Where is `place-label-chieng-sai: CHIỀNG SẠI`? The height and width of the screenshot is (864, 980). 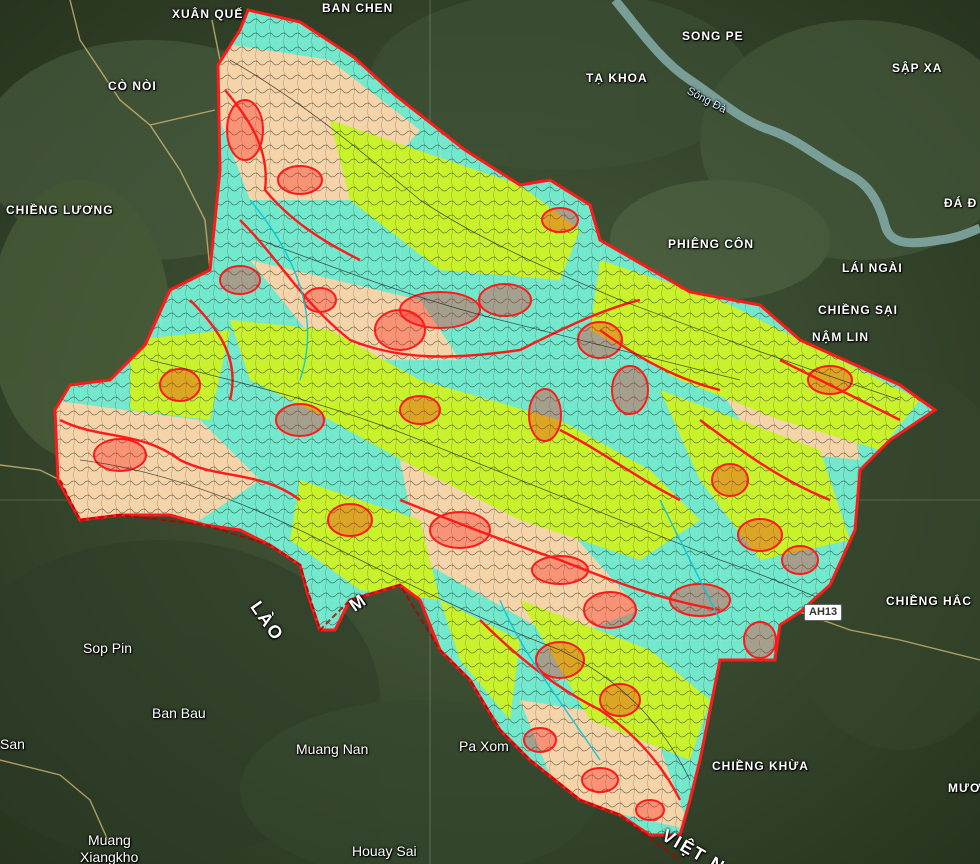
place-label-chieng-sai: CHIỀNG SẠI is located at coordinates (858, 310).